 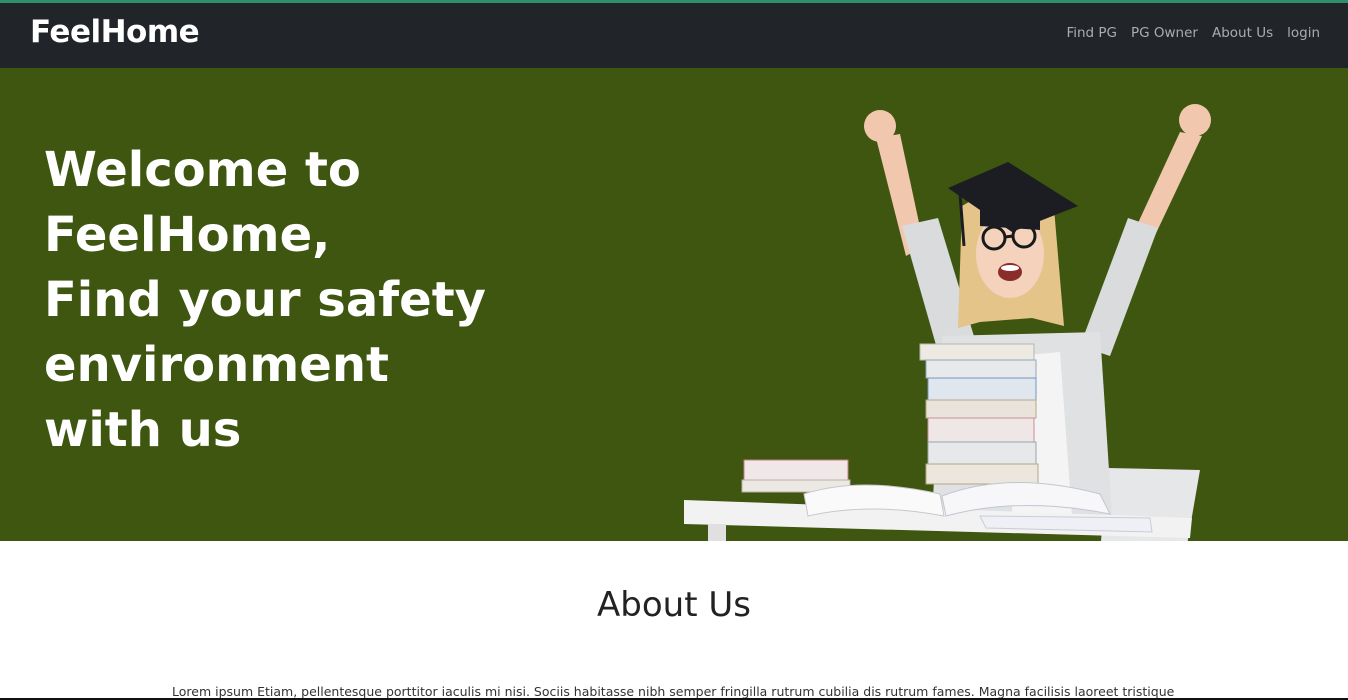 I want to click on nav-login: login, so click(x=1303, y=33).